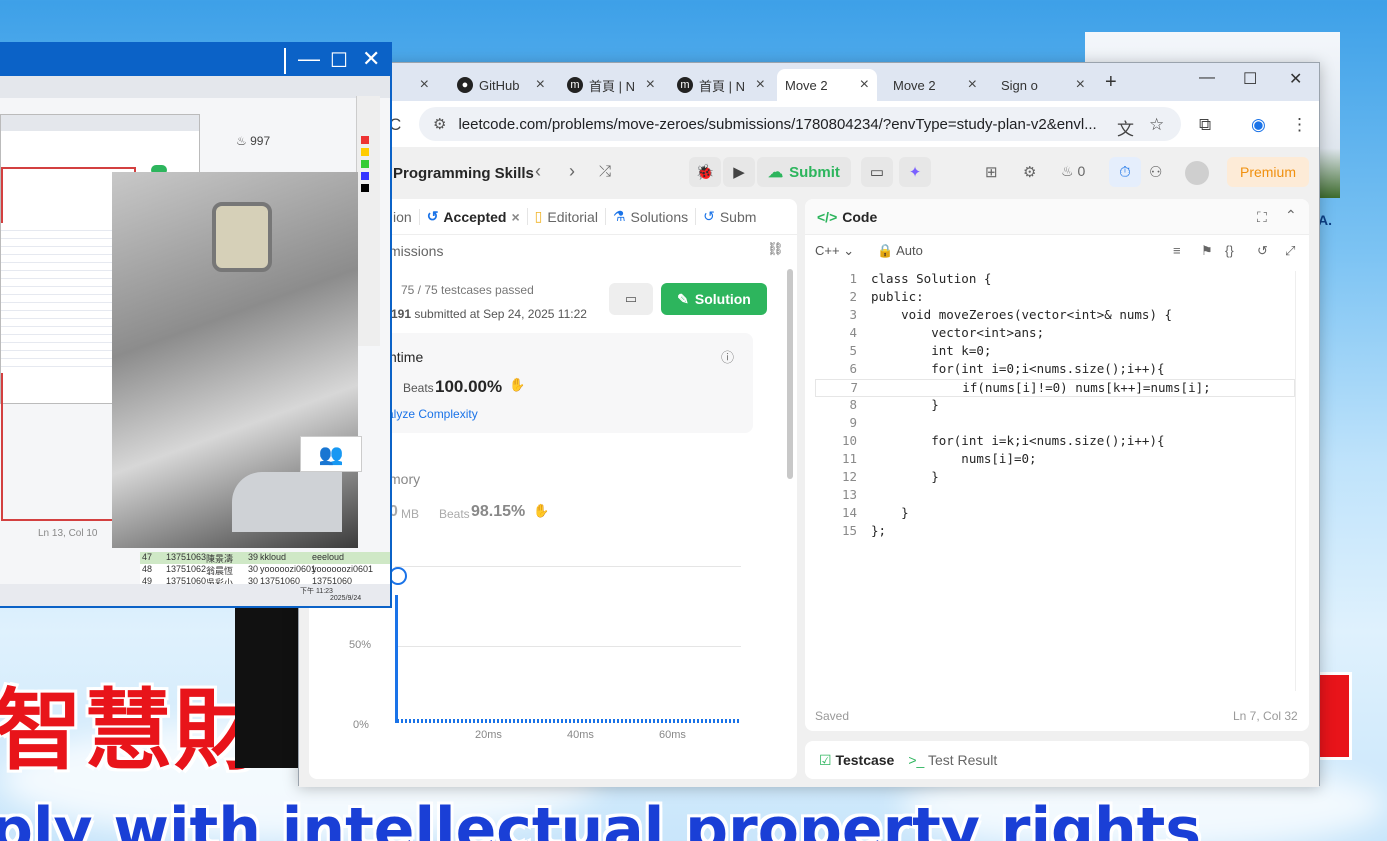  Describe the element at coordinates (605, 171) in the screenshot. I see `shuffle-icon: ⤮` at that location.